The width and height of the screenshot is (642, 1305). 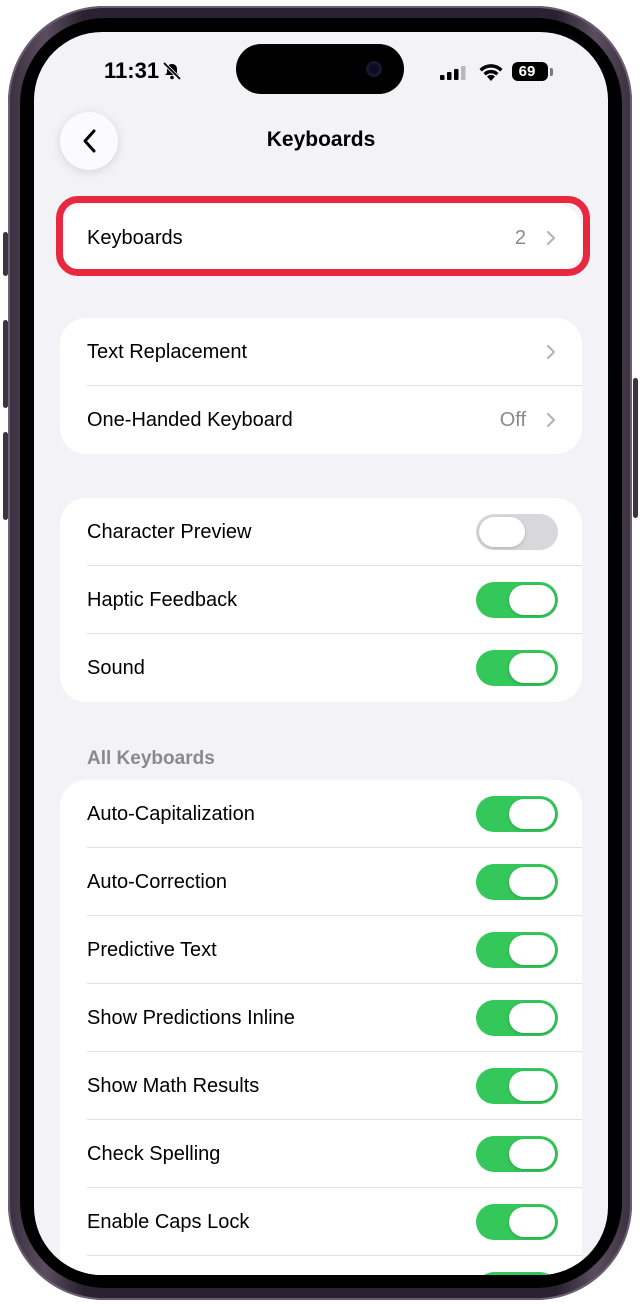 What do you see at coordinates (321, 1018) in the screenshot?
I see `show-predictions-inline-row: Show Predictions Inline` at bounding box center [321, 1018].